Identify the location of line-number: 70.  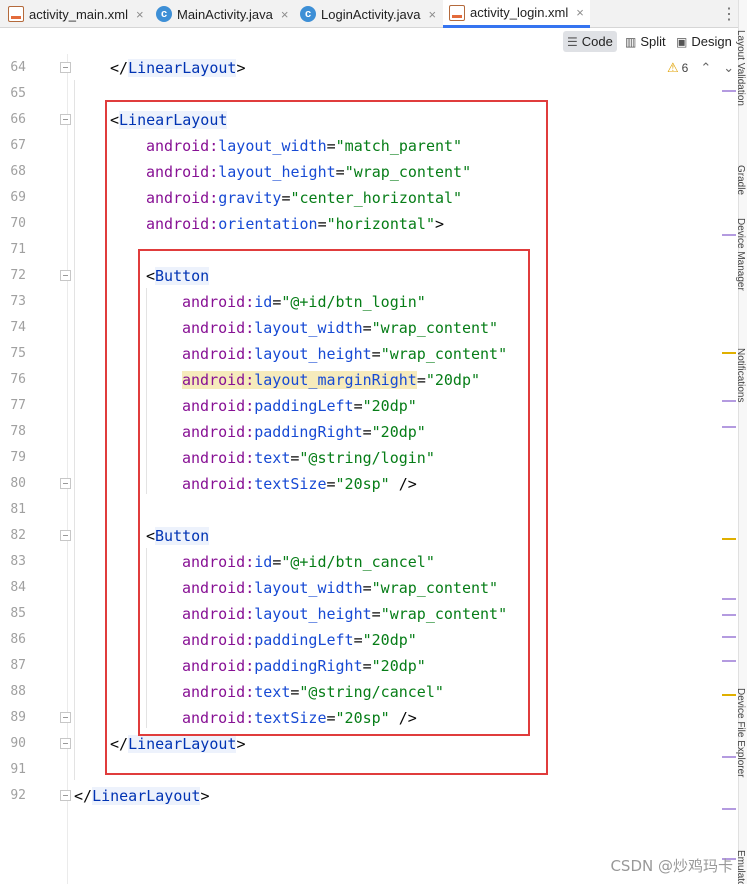
(18, 223).